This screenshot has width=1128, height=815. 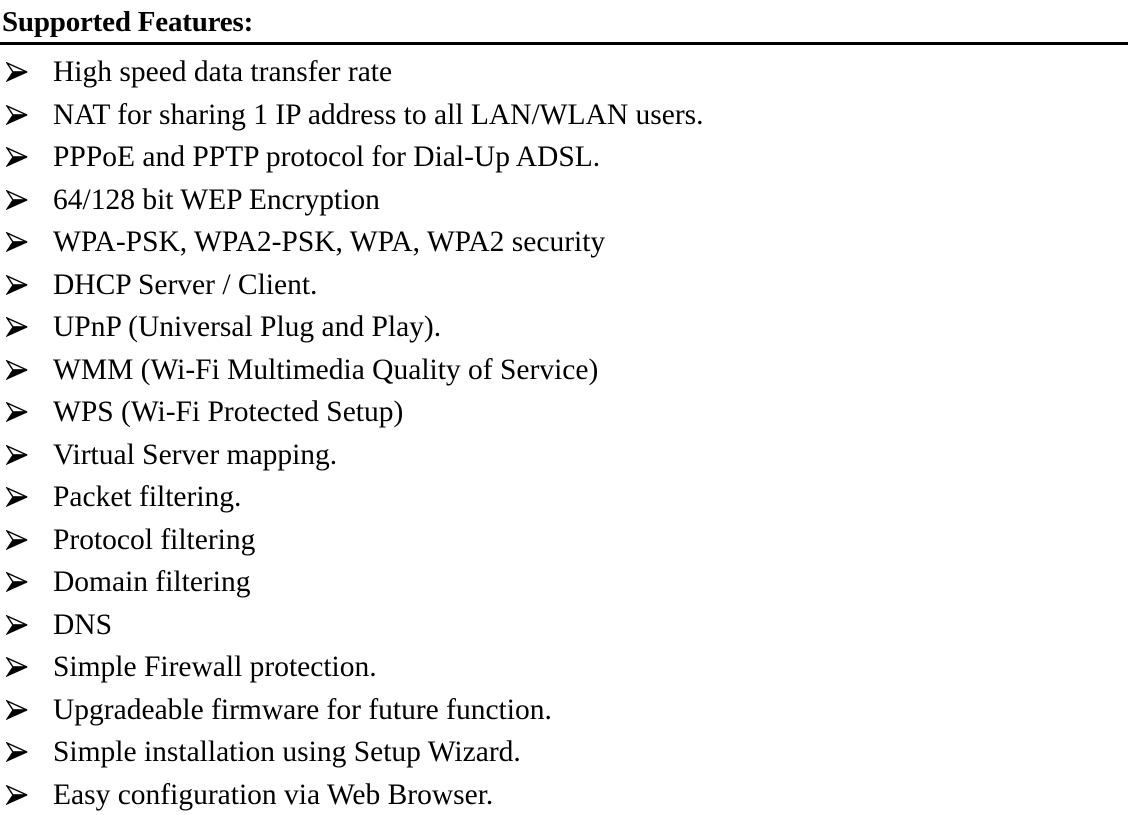 I want to click on feature-text: DHCP Server / Client., so click(x=185, y=284).